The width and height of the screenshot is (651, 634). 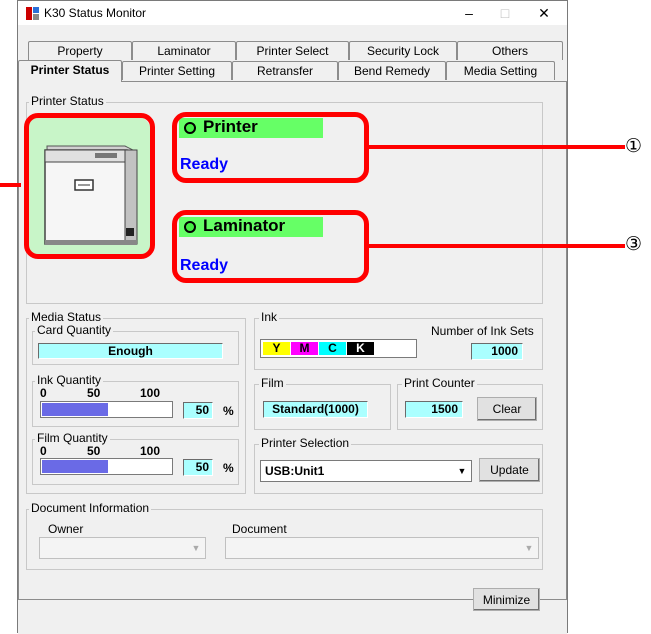 I want to click on tab-media-setting: Media Setting, so click(x=500, y=70).